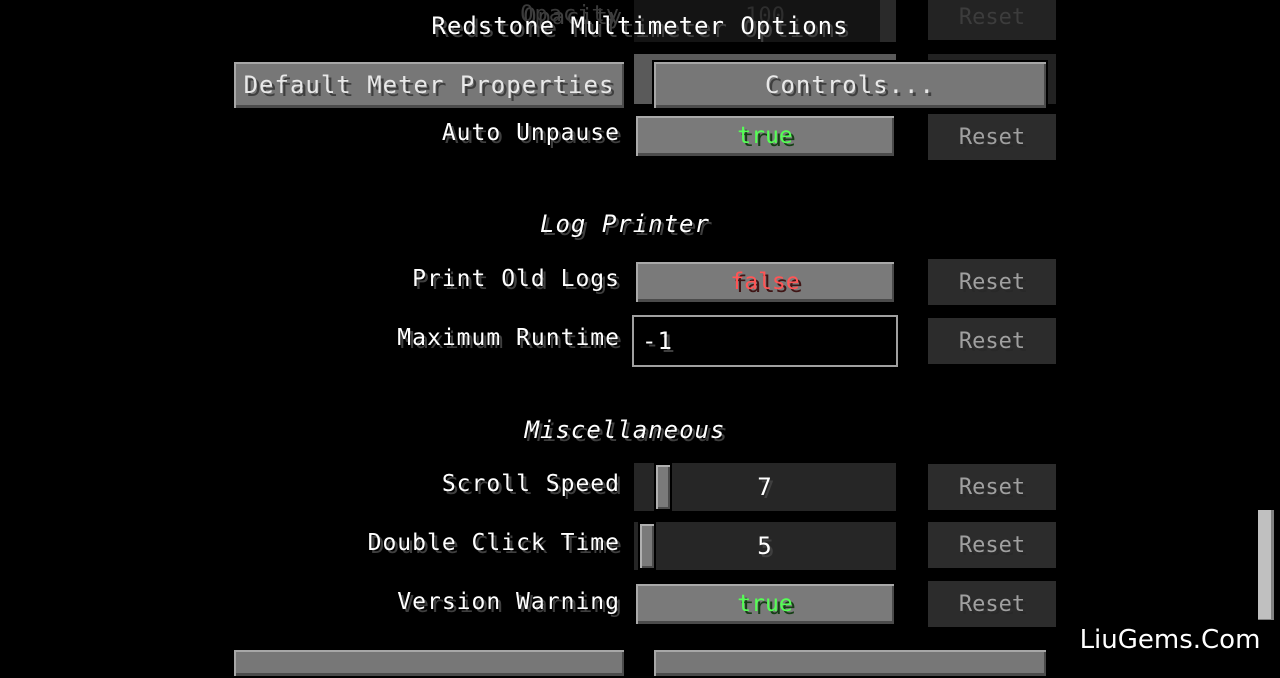 The image size is (1280, 678). I want to click on double-click-time-slider-knob, so click(647, 546).